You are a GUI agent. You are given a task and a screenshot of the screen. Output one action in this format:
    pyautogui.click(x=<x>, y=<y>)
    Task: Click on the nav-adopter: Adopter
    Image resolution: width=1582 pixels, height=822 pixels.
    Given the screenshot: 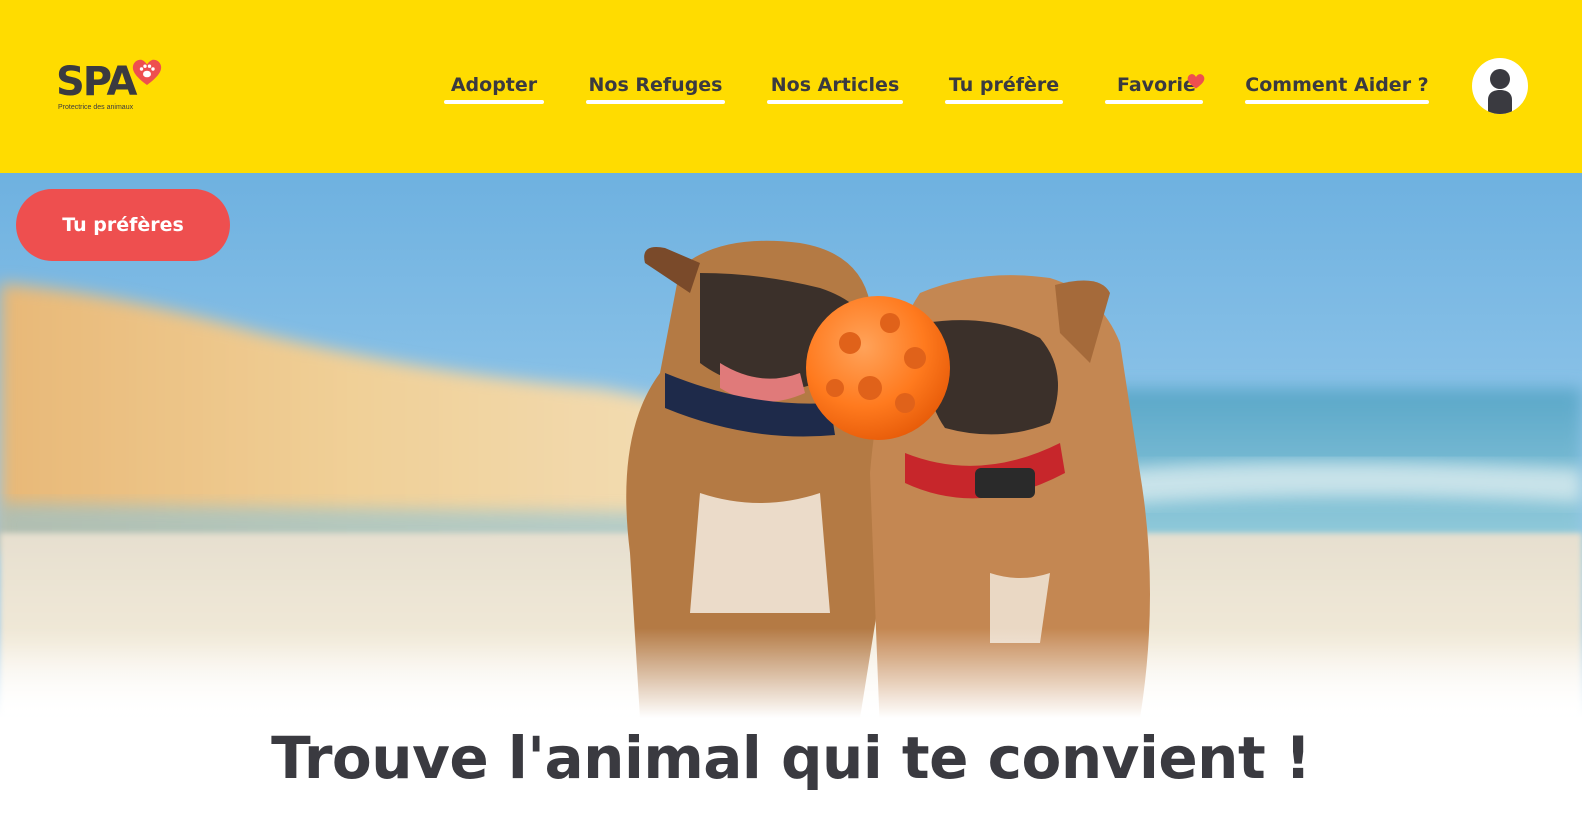 What is the action you would take?
    pyautogui.click(x=494, y=88)
    